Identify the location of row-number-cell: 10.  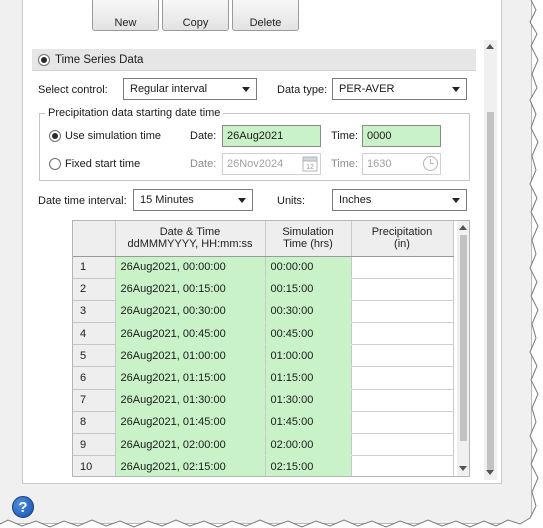
(94, 465).